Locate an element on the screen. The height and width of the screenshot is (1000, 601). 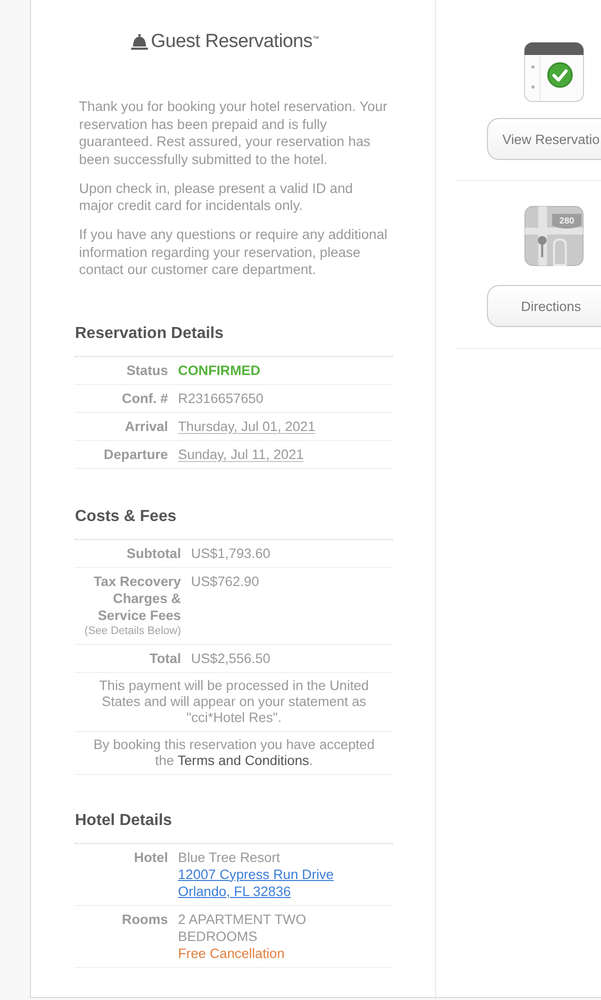
view-reservation-button: View Reservatio is located at coordinates (544, 139).